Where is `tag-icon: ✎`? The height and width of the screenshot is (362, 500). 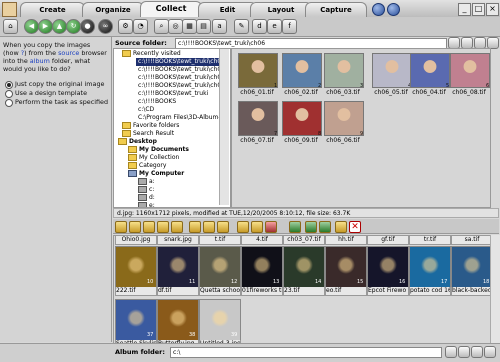 tag-icon: ✎ is located at coordinates (241, 26).